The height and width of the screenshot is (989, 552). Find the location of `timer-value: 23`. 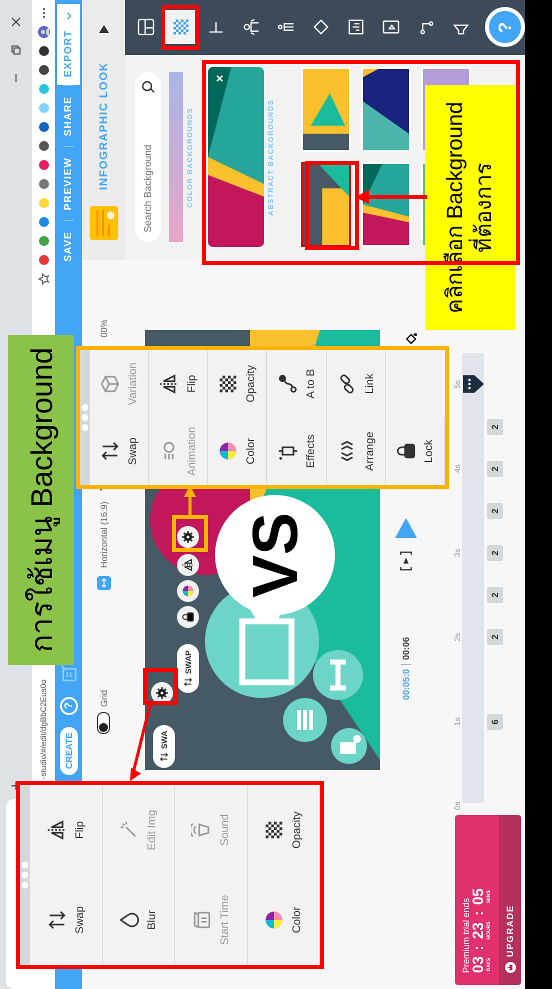

timer-value: 23 is located at coordinates (478, 930).